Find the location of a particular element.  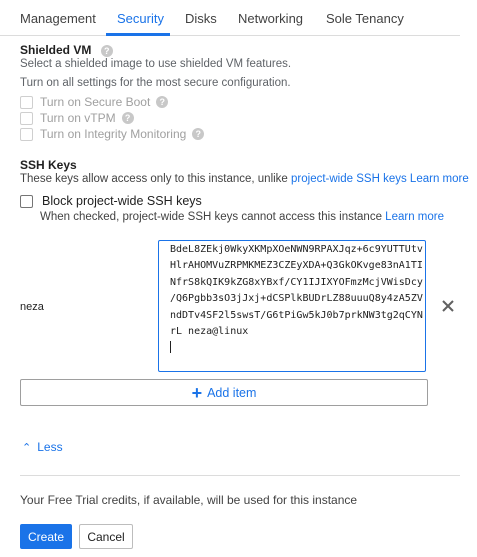

add-item-button: + Add item is located at coordinates (224, 392).